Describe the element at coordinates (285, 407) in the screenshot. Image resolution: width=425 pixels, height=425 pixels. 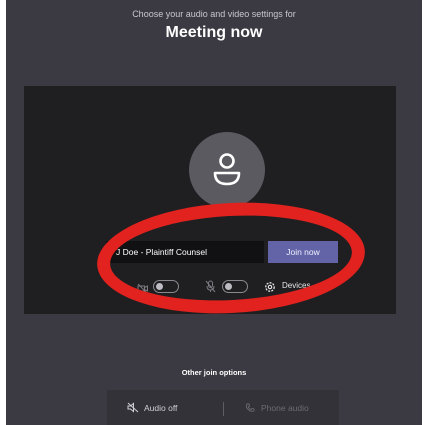
I see `phone-audio-label: Phone audio` at that location.